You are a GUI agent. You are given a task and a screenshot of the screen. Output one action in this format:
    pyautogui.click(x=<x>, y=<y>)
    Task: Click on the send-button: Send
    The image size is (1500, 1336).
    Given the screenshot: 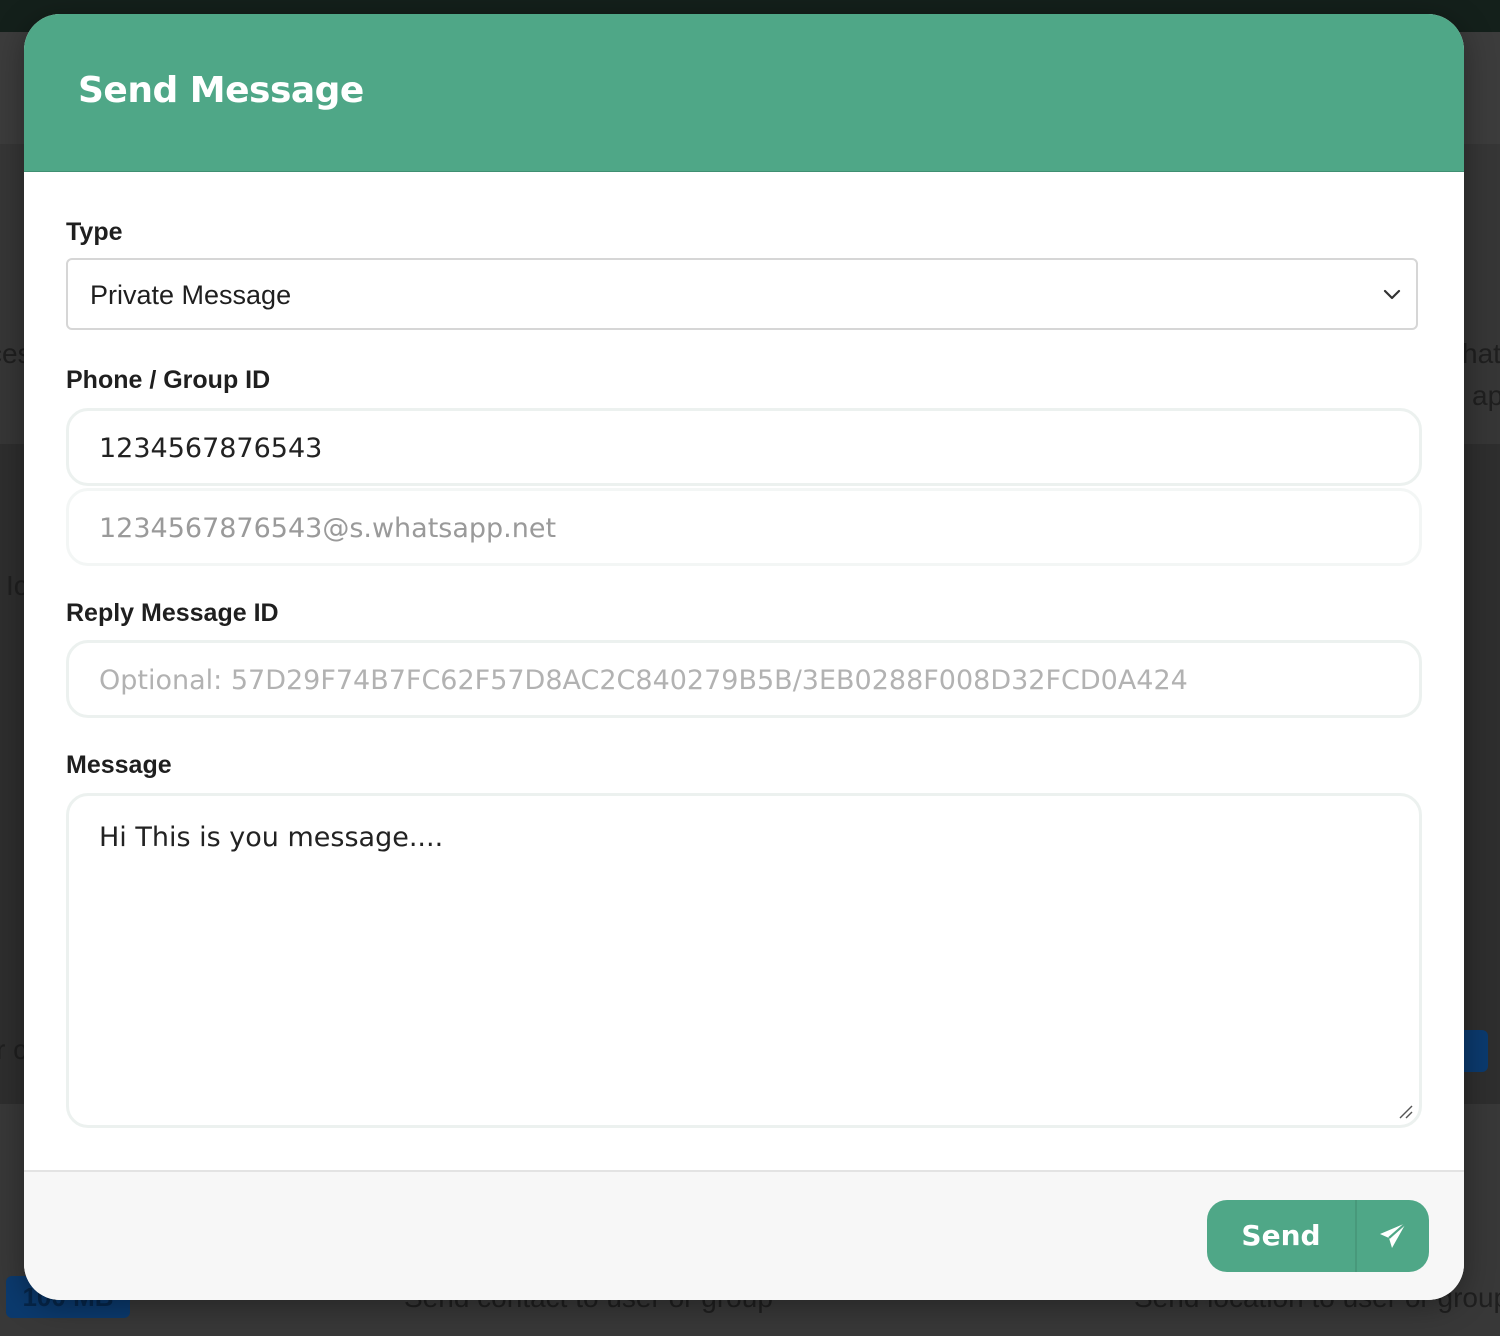 What is the action you would take?
    pyautogui.click(x=1318, y=1236)
    